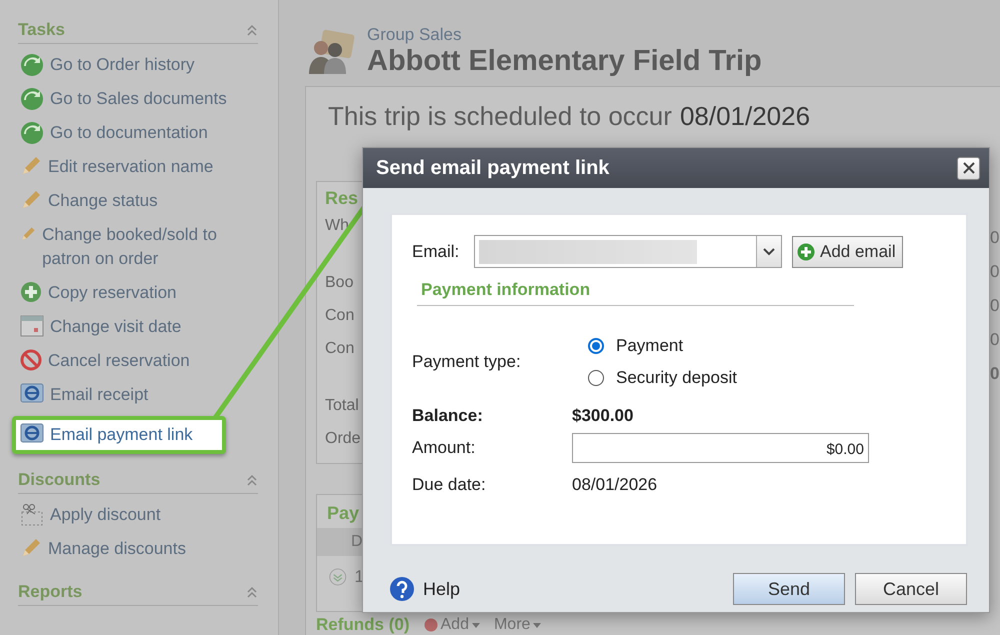 Image resolution: width=1000 pixels, height=635 pixels. Describe the element at coordinates (847, 252) in the screenshot. I see `add-email-button: Add email` at that location.